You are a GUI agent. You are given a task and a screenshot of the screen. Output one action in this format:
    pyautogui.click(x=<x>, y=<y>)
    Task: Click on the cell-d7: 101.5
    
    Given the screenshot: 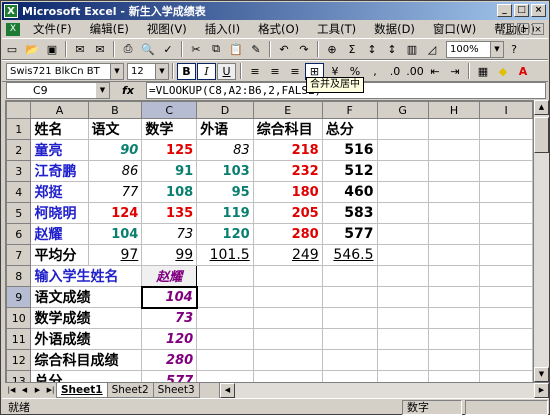 What is the action you would take?
    pyautogui.click(x=225, y=255)
    